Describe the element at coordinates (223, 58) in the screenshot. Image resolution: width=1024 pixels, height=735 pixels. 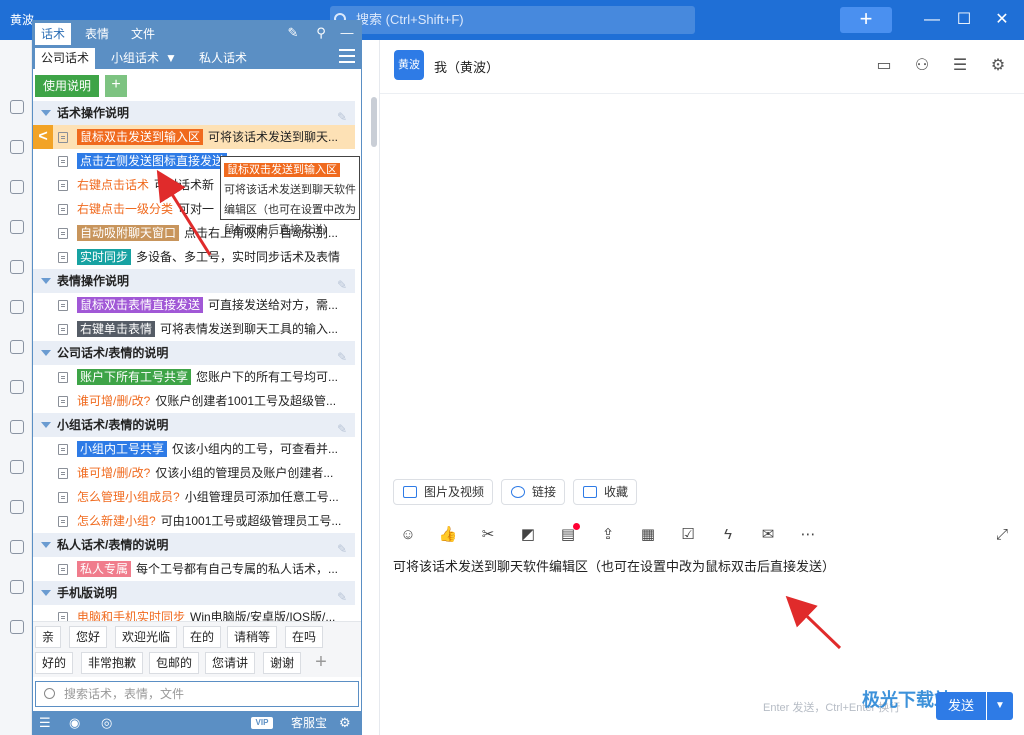
I see `tab-private-scripts: 私人话术` at that location.